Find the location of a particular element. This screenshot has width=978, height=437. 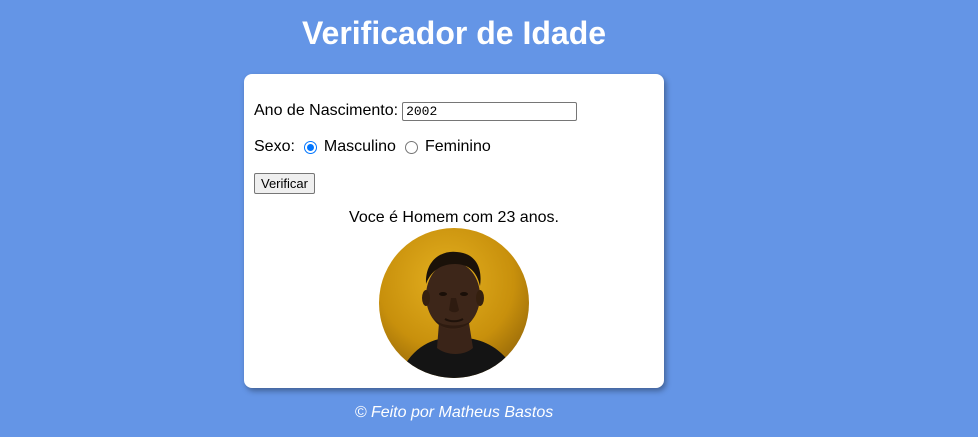

sex-row: Sexo: Masculino Feminino is located at coordinates (377, 147).